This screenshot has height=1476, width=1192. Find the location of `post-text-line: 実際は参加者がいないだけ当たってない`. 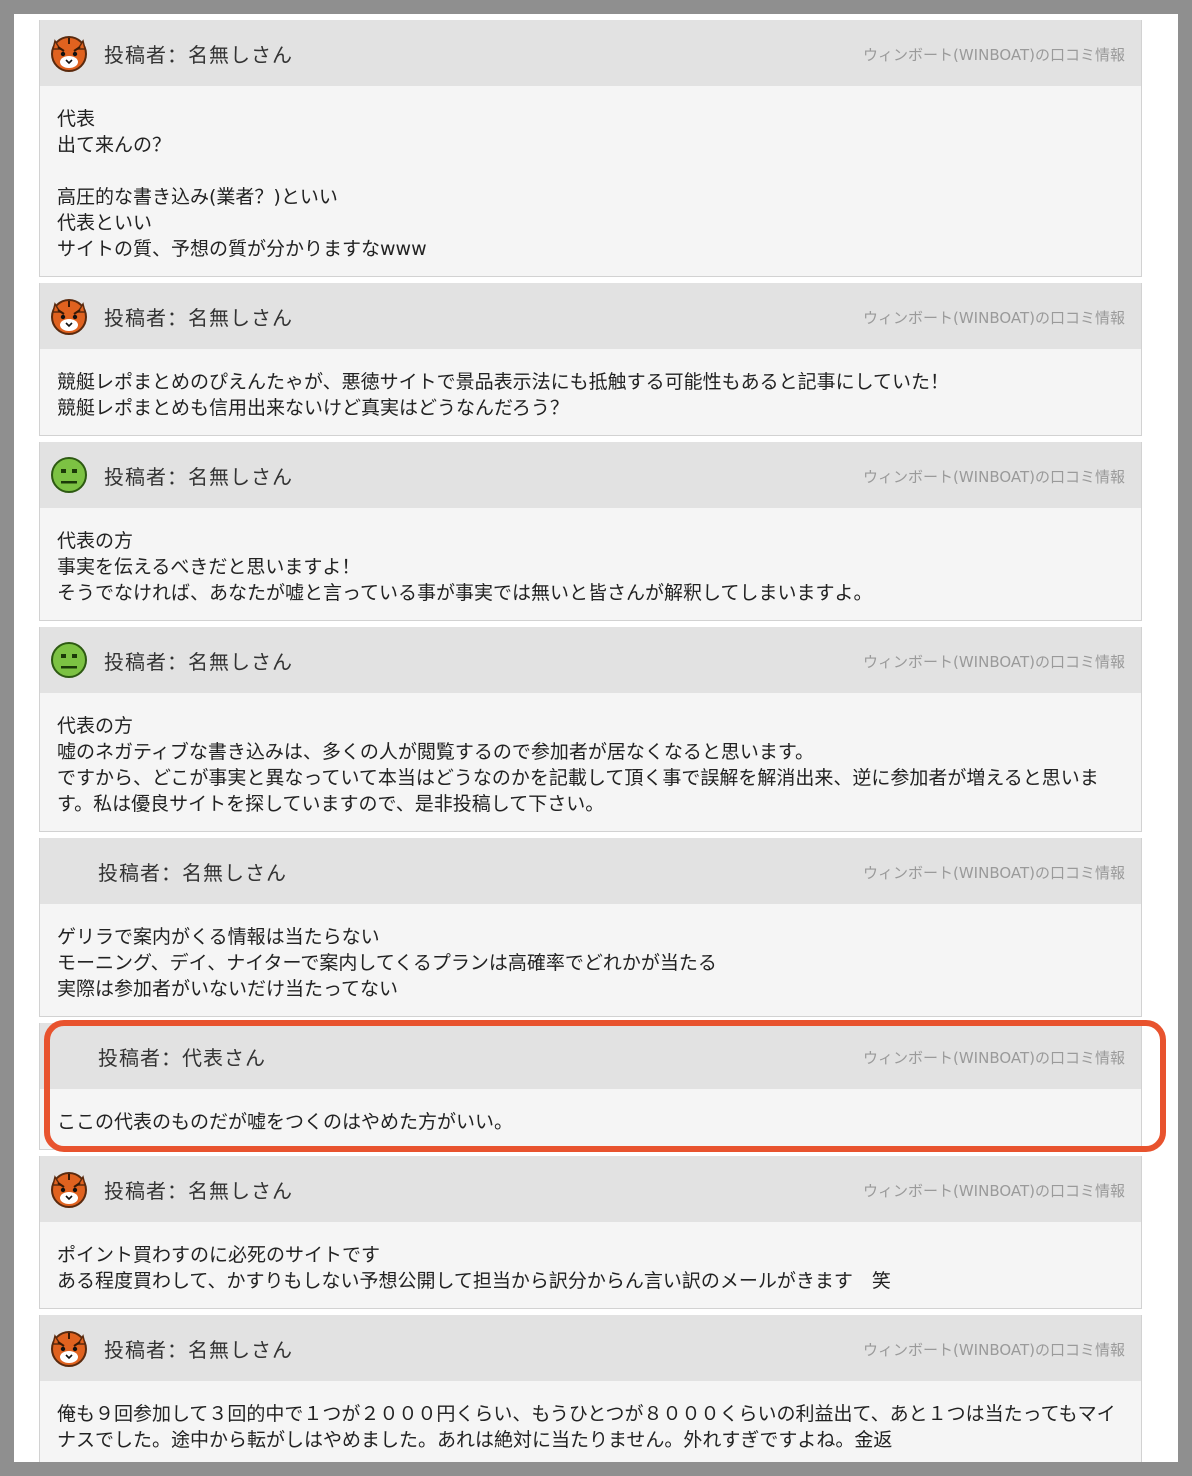

post-text-line: 実際は参加者がいないだけ当たってない is located at coordinates (228, 989).